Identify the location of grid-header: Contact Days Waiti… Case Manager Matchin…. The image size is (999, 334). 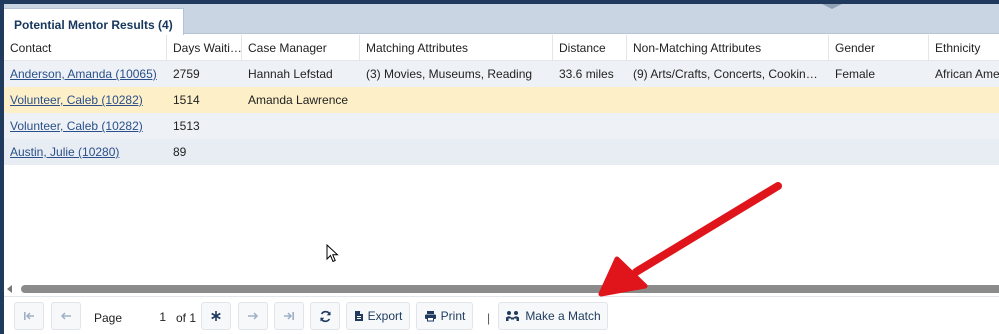
(501, 48).